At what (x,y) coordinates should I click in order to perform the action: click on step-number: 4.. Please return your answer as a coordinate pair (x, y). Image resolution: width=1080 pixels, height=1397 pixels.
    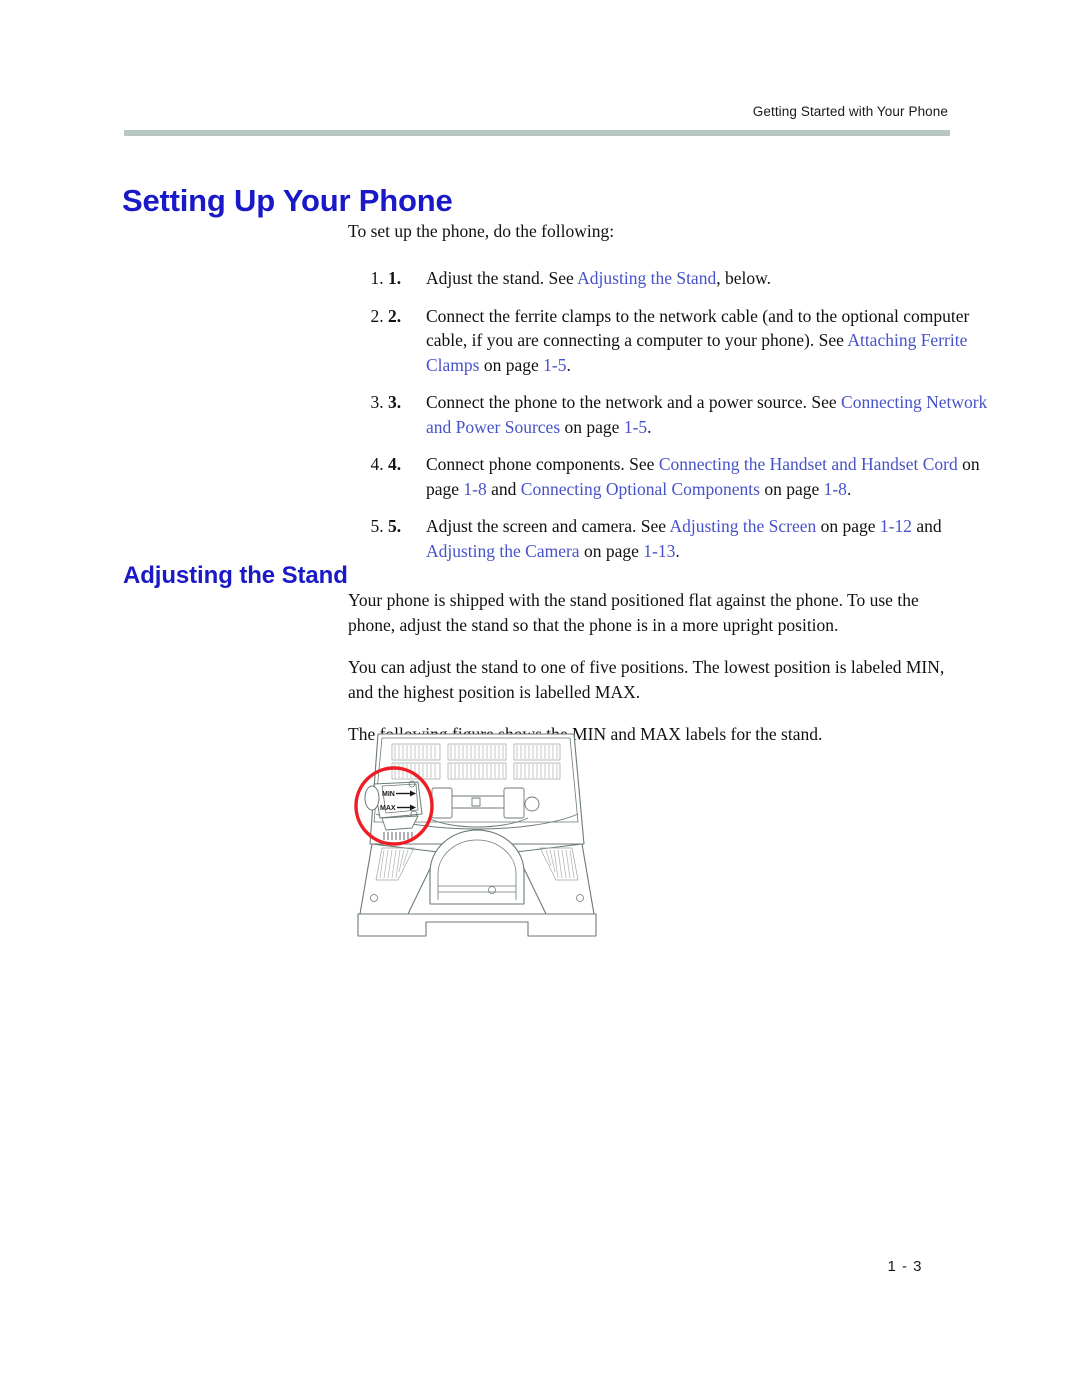
    Looking at the image, I should click on (395, 464).